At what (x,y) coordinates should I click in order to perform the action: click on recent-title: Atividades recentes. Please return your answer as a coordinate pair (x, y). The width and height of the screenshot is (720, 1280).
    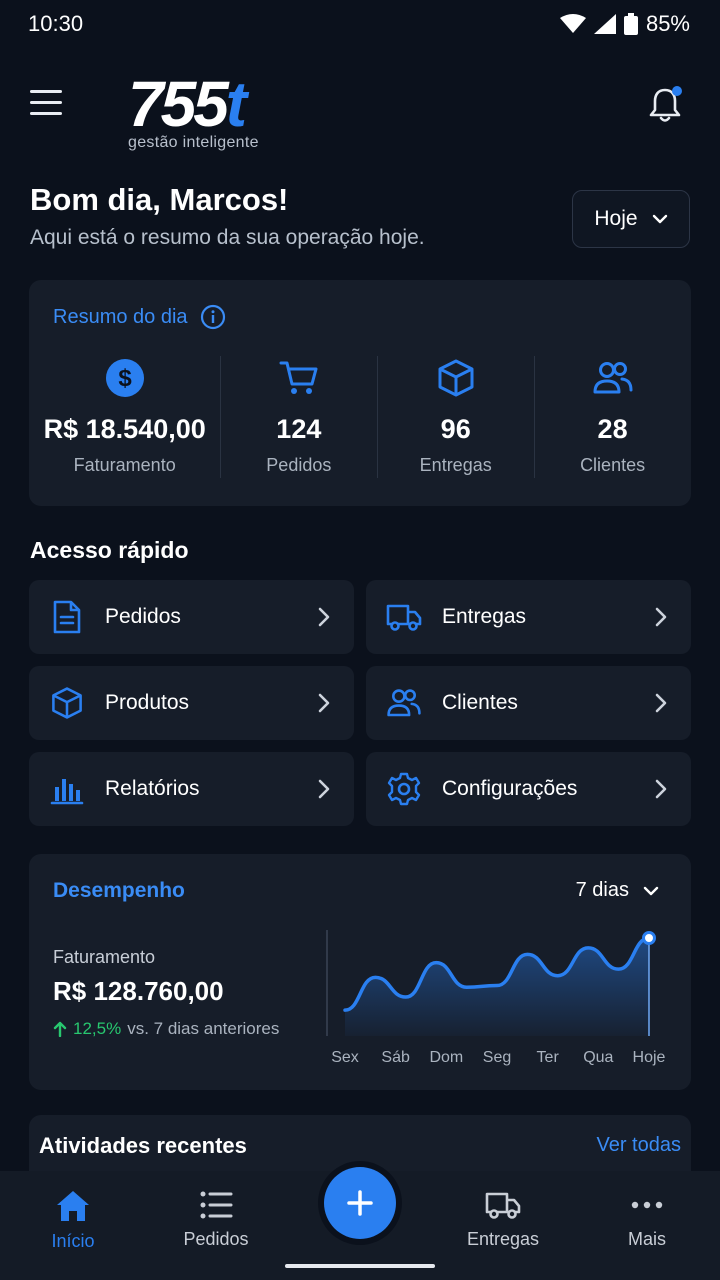
    Looking at the image, I should click on (143, 1145).